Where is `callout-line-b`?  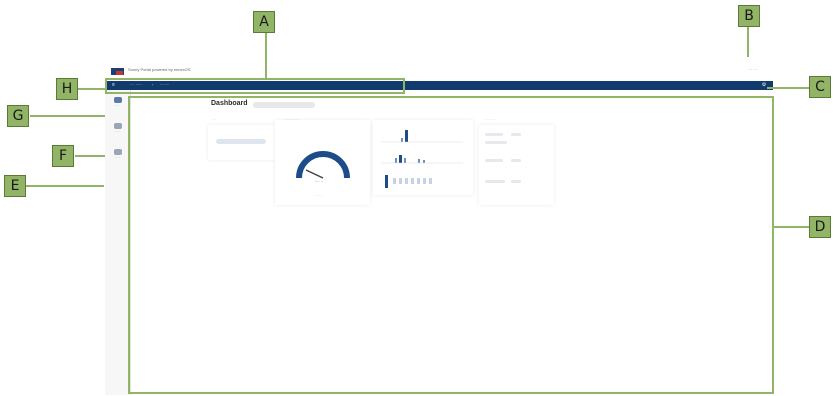 callout-line-b is located at coordinates (748, 42).